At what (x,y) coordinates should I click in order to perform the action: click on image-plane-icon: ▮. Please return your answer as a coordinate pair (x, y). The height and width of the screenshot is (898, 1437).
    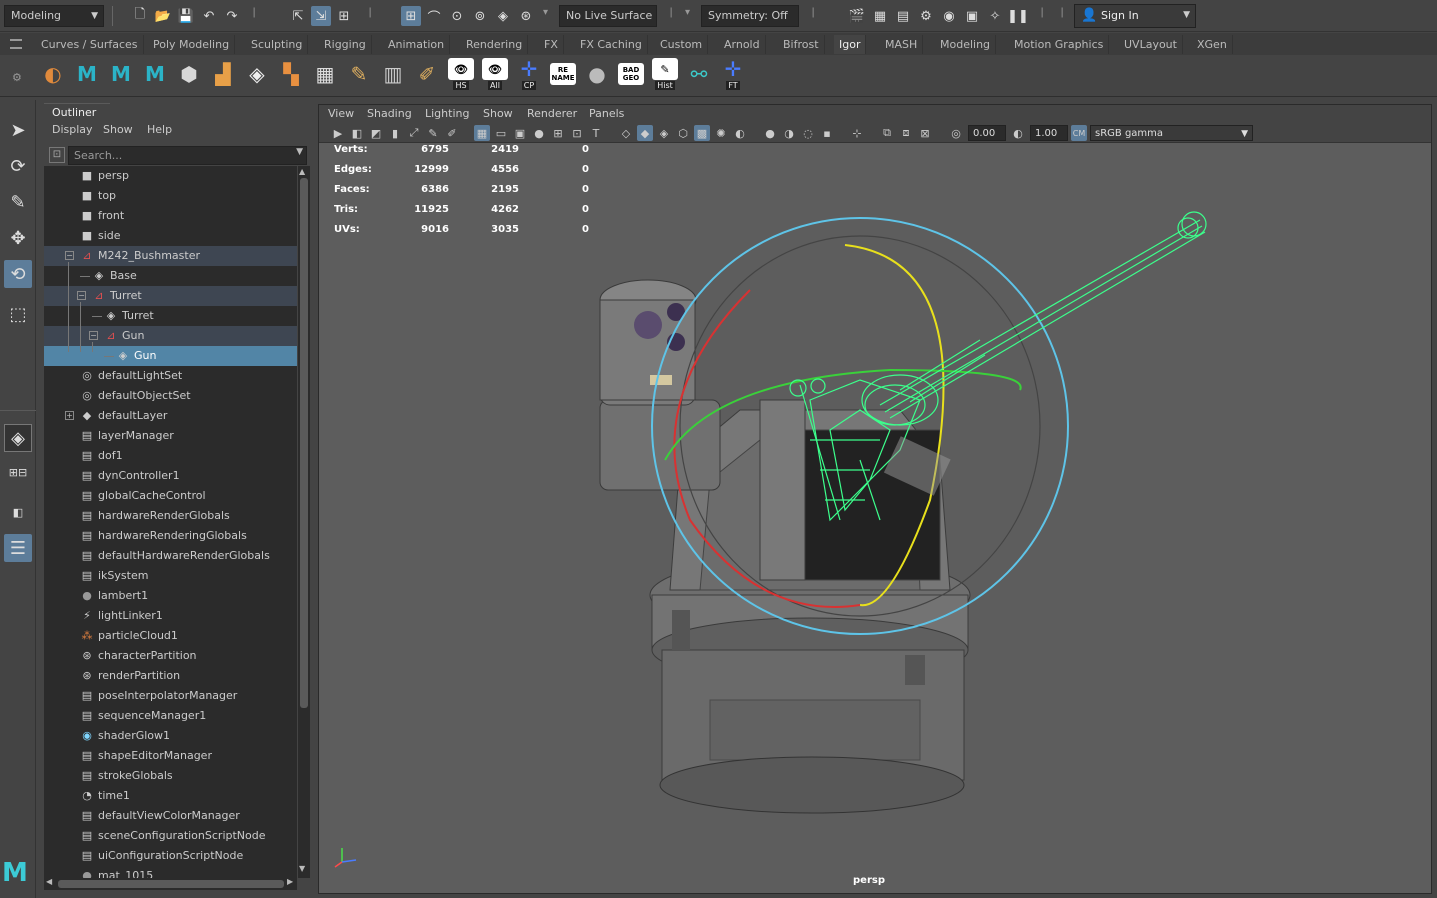
    Looking at the image, I should click on (395, 133).